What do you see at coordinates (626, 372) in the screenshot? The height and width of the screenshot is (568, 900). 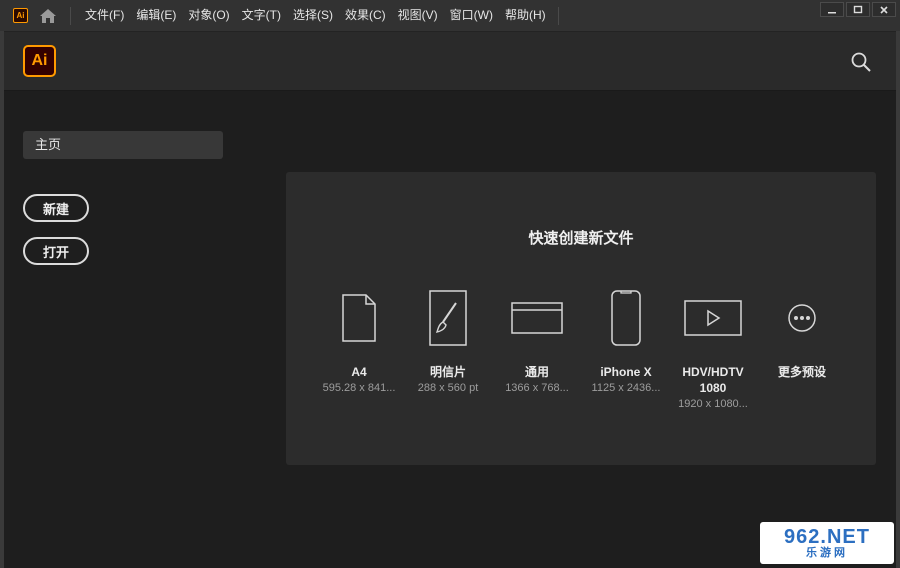 I see `preset-name: iPhone X` at bounding box center [626, 372].